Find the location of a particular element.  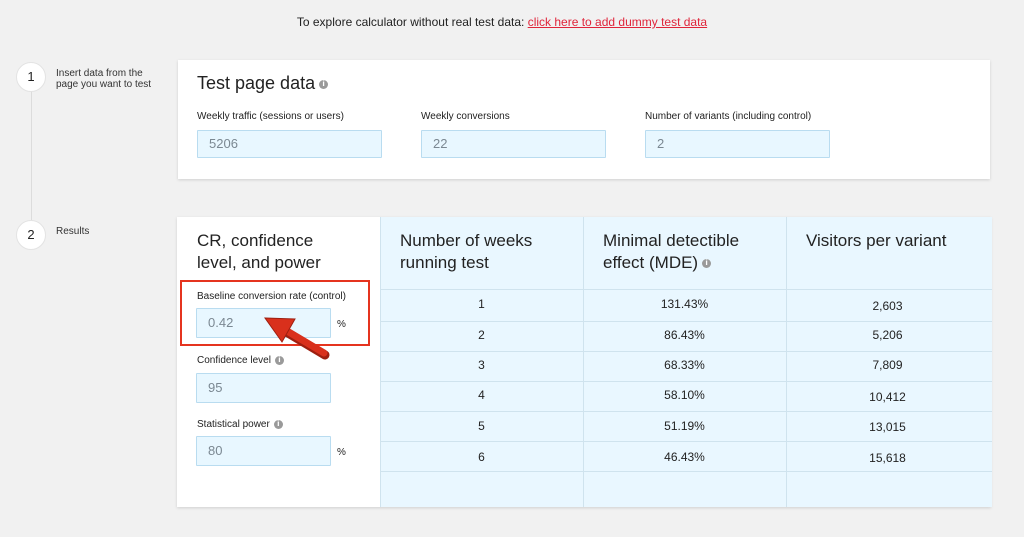

variants-label: Number of variants (including control) is located at coordinates (728, 116).